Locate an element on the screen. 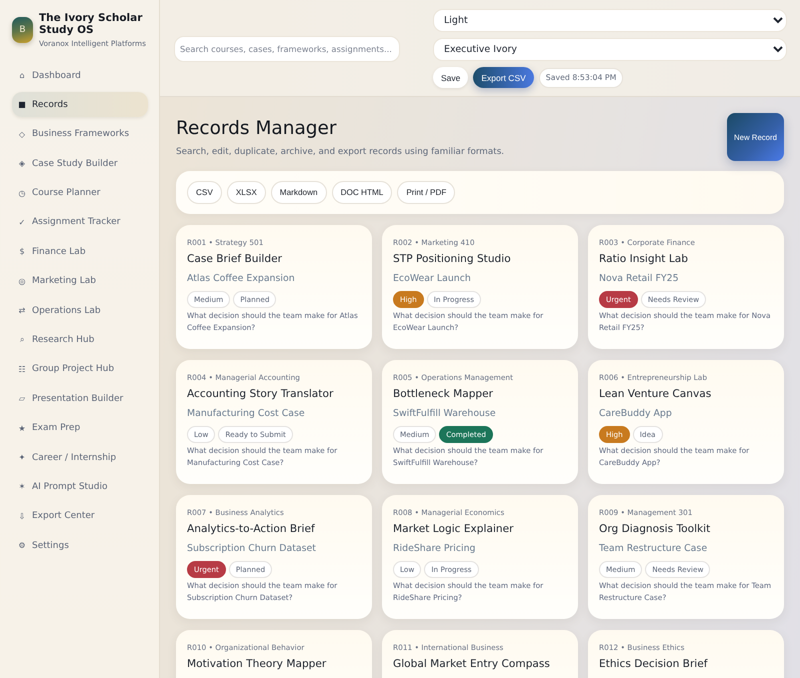  sidebar-item: ⚙ Settings is located at coordinates (80, 545).